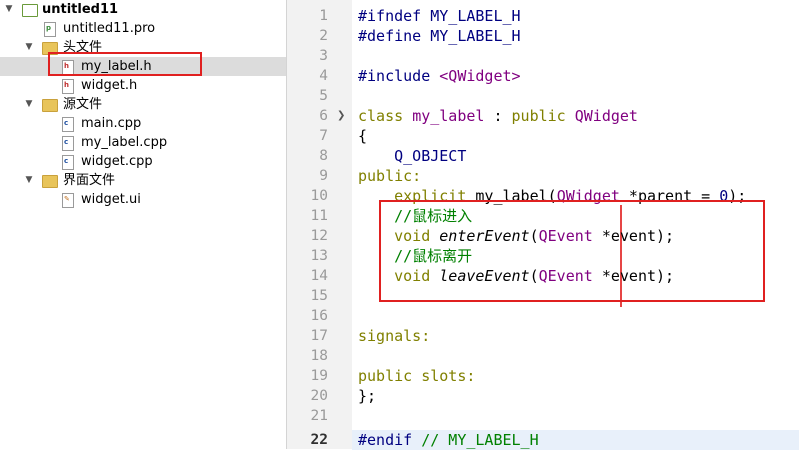  What do you see at coordinates (319, 216) in the screenshot?
I see `line-number: 11` at bounding box center [319, 216].